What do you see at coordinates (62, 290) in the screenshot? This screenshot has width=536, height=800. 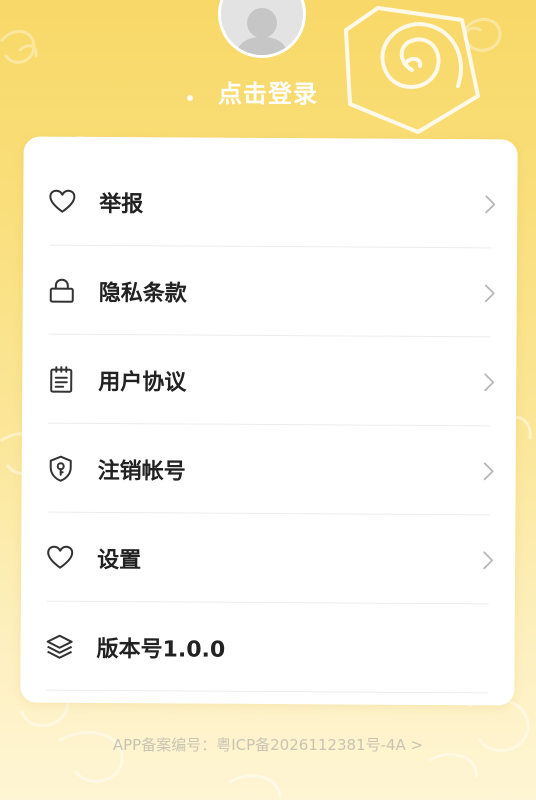 I see `lock-icon` at bounding box center [62, 290].